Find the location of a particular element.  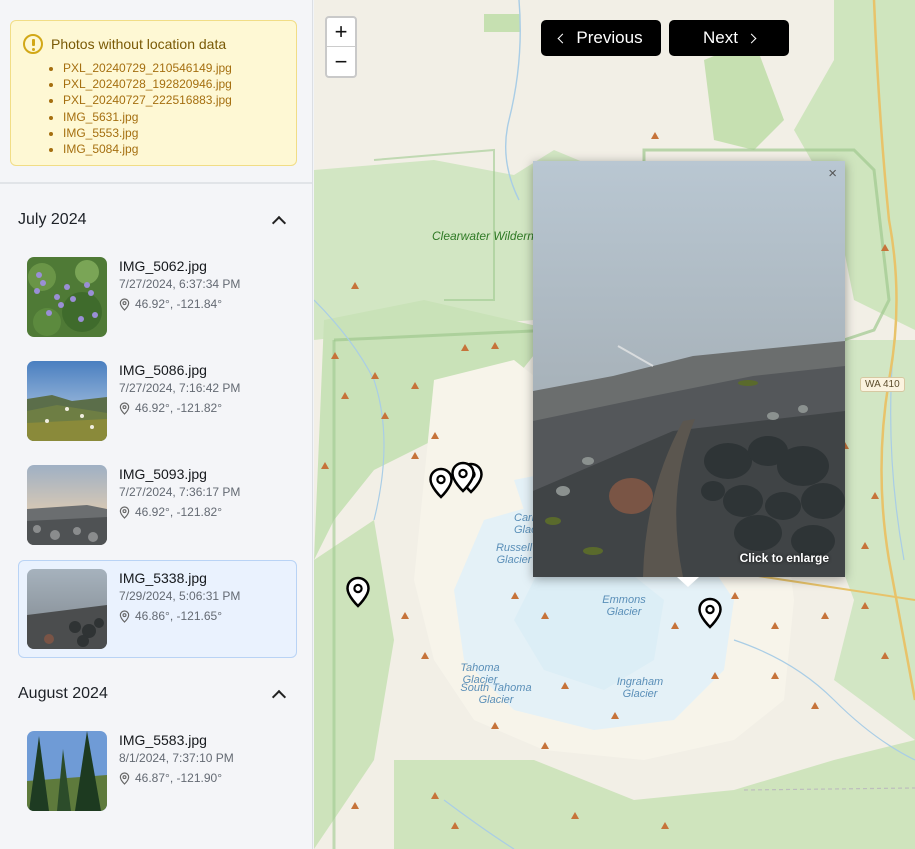

group-header-july-2024: July 2024 is located at coordinates (154, 220).